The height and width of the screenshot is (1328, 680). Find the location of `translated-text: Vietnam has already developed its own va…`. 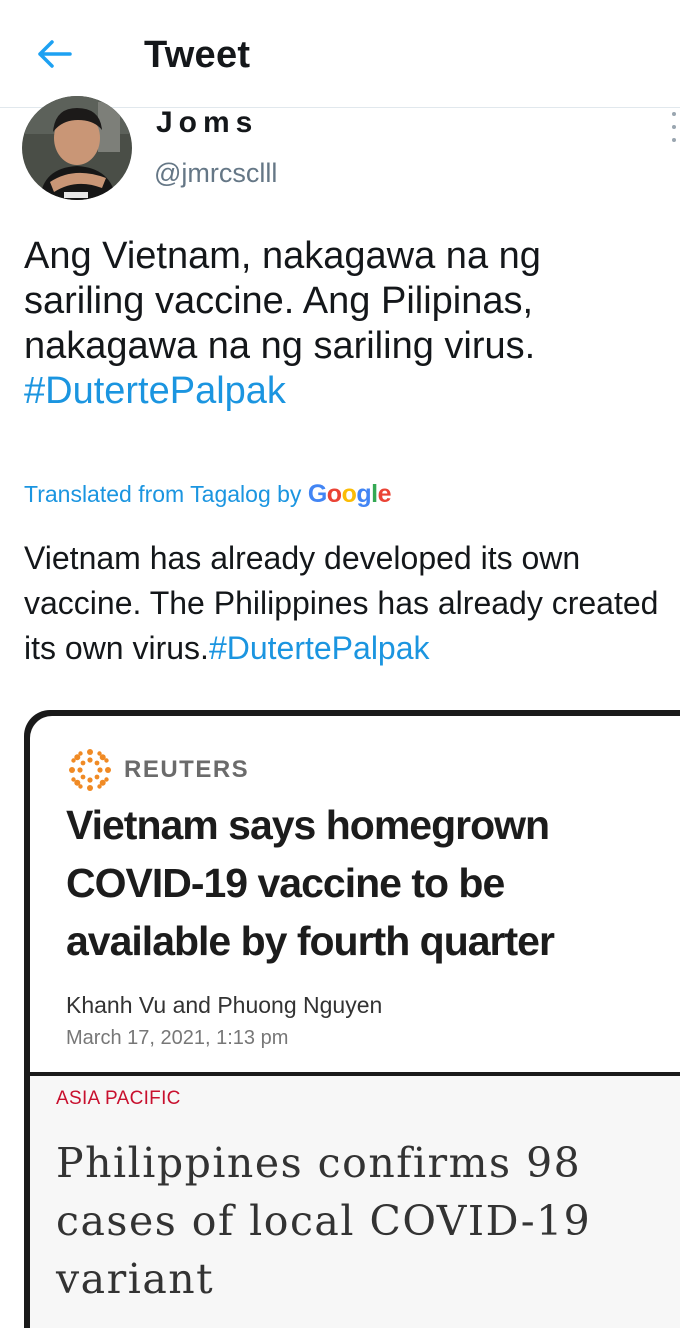

translated-text: Vietnam has already developed its own va… is located at coordinates (349, 603).